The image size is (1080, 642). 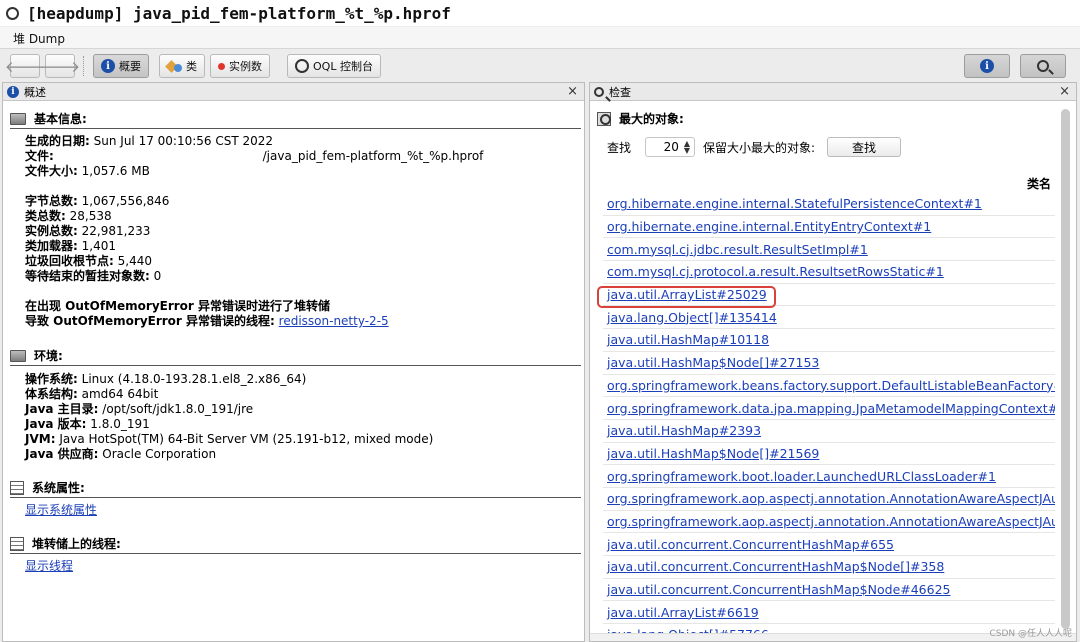 I want to click on gc-roots-value: 5,440, so click(x=134, y=261).